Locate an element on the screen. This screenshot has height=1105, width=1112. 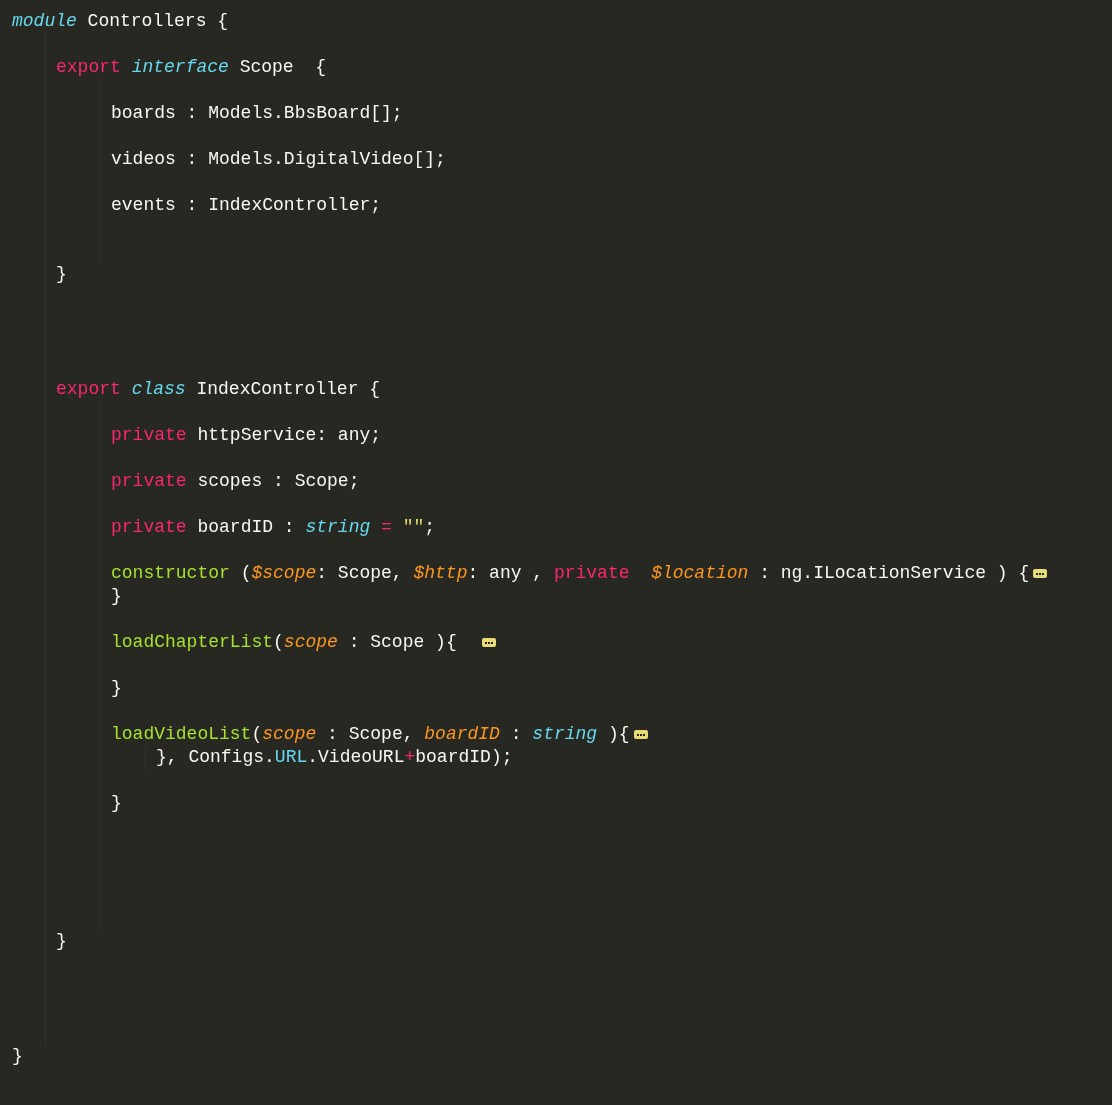
code-line: private httpService: any; is located at coordinates (246, 435).